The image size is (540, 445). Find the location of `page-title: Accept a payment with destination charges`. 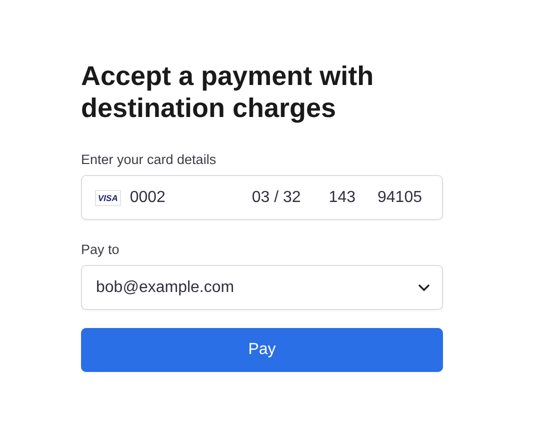

page-title: Accept a payment with destination charges is located at coordinates (228, 92).